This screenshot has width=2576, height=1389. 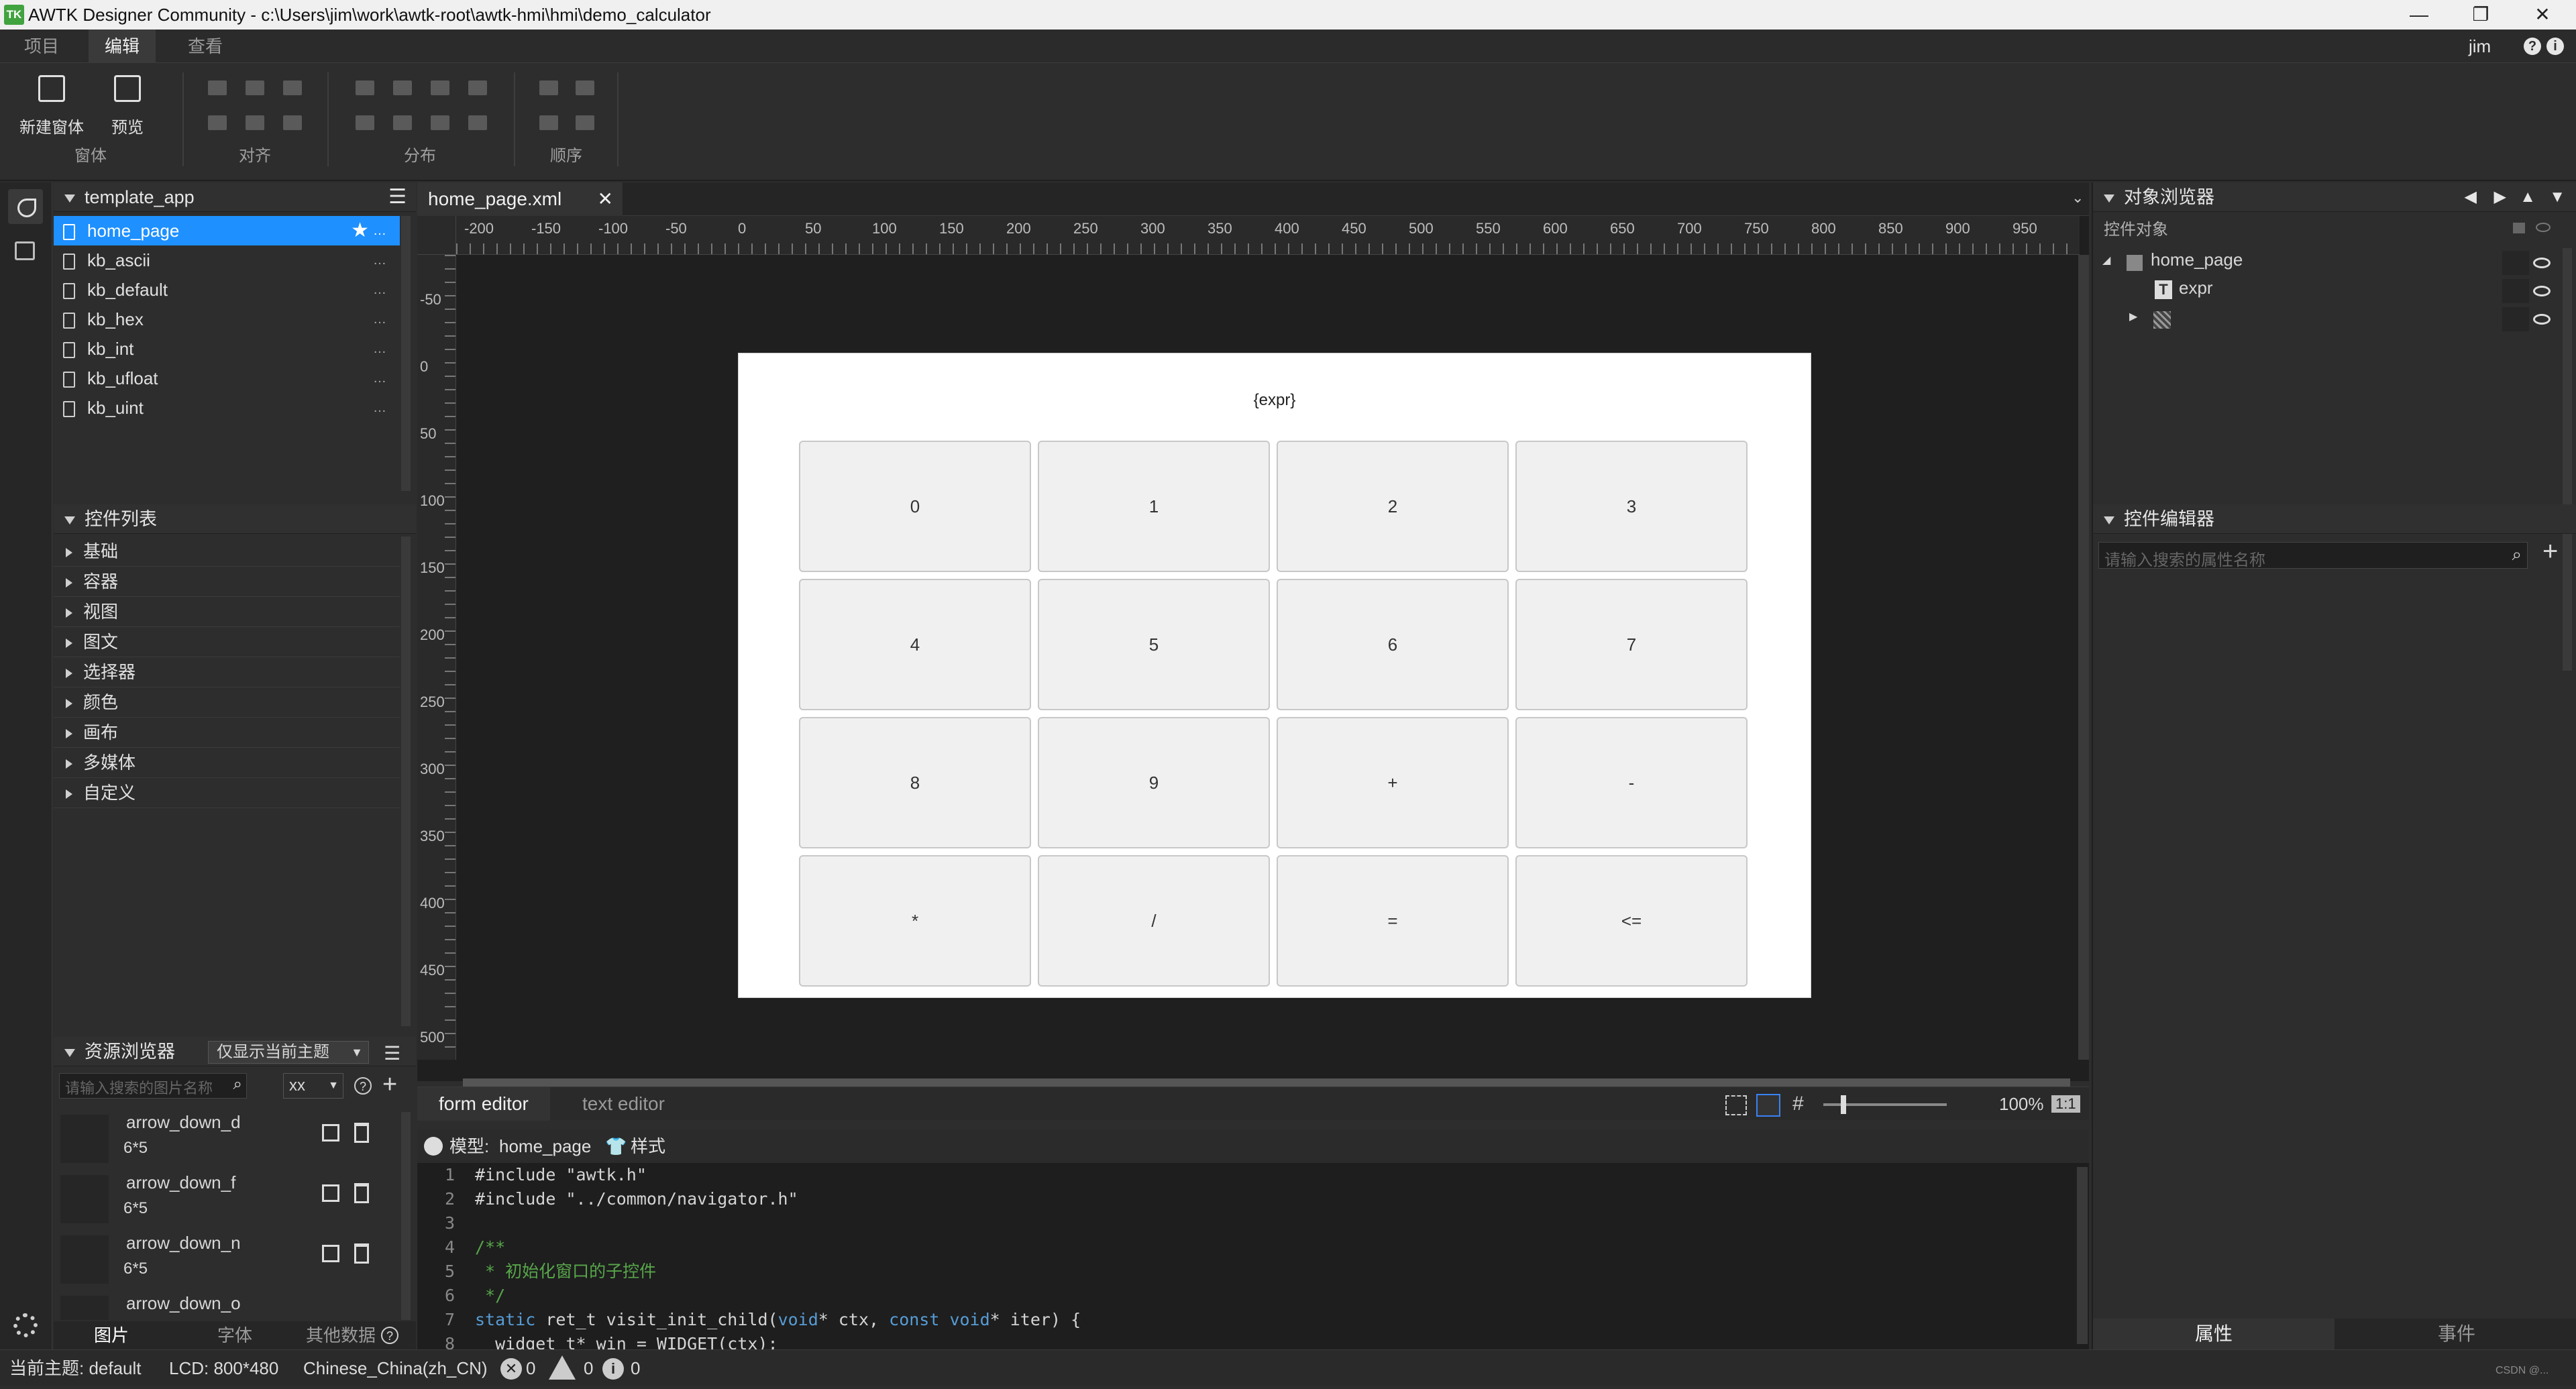 I want to click on tree-node-home-page: ◢ home_page, so click(x=2324, y=263).